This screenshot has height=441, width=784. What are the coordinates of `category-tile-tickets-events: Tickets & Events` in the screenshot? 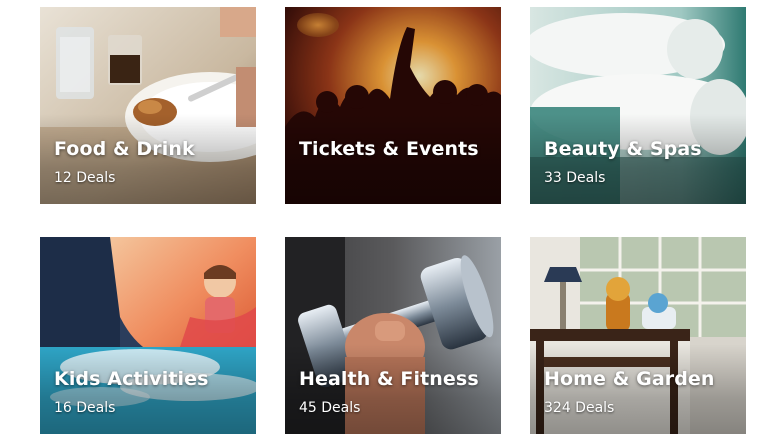 It's located at (393, 105).